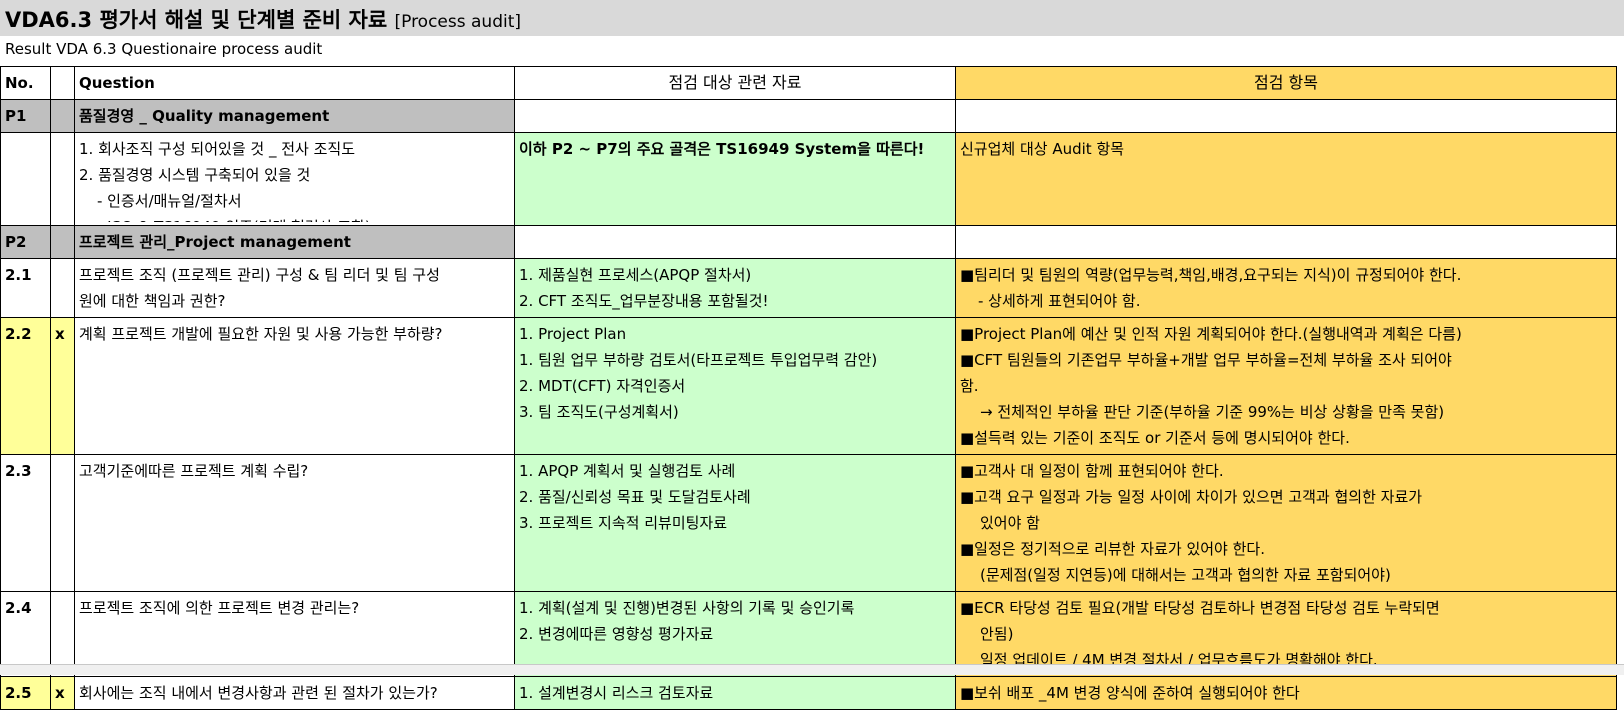  I want to click on r23-q1: 고객기준에따른 프로젝트 계획 수립?, so click(194, 471).